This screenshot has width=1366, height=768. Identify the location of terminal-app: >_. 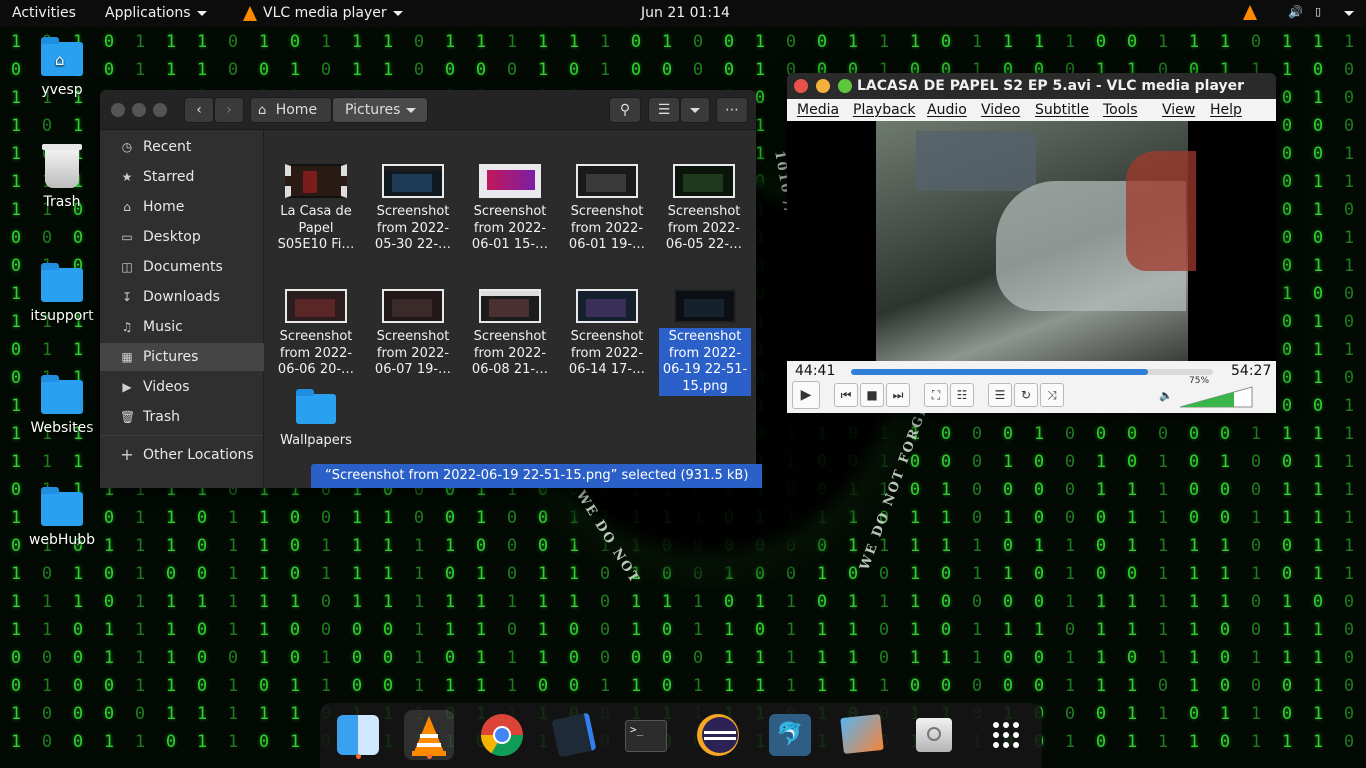
(646, 735).